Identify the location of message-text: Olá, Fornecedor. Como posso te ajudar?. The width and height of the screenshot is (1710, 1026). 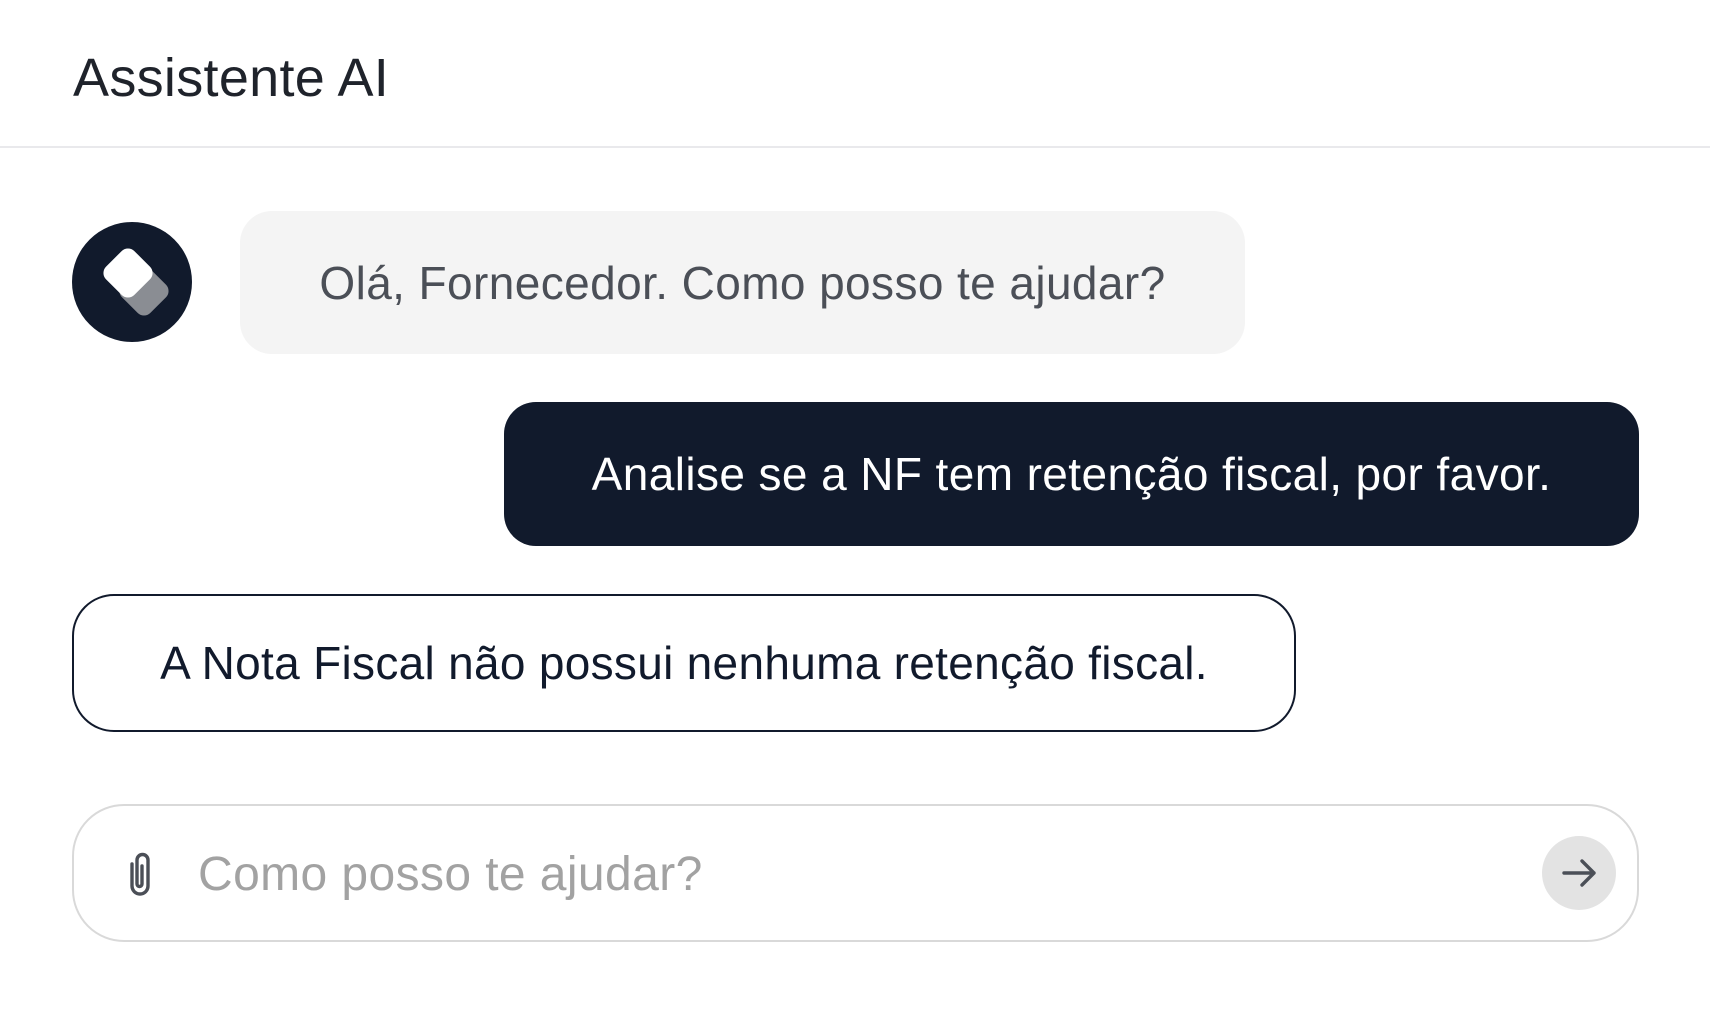
(742, 282).